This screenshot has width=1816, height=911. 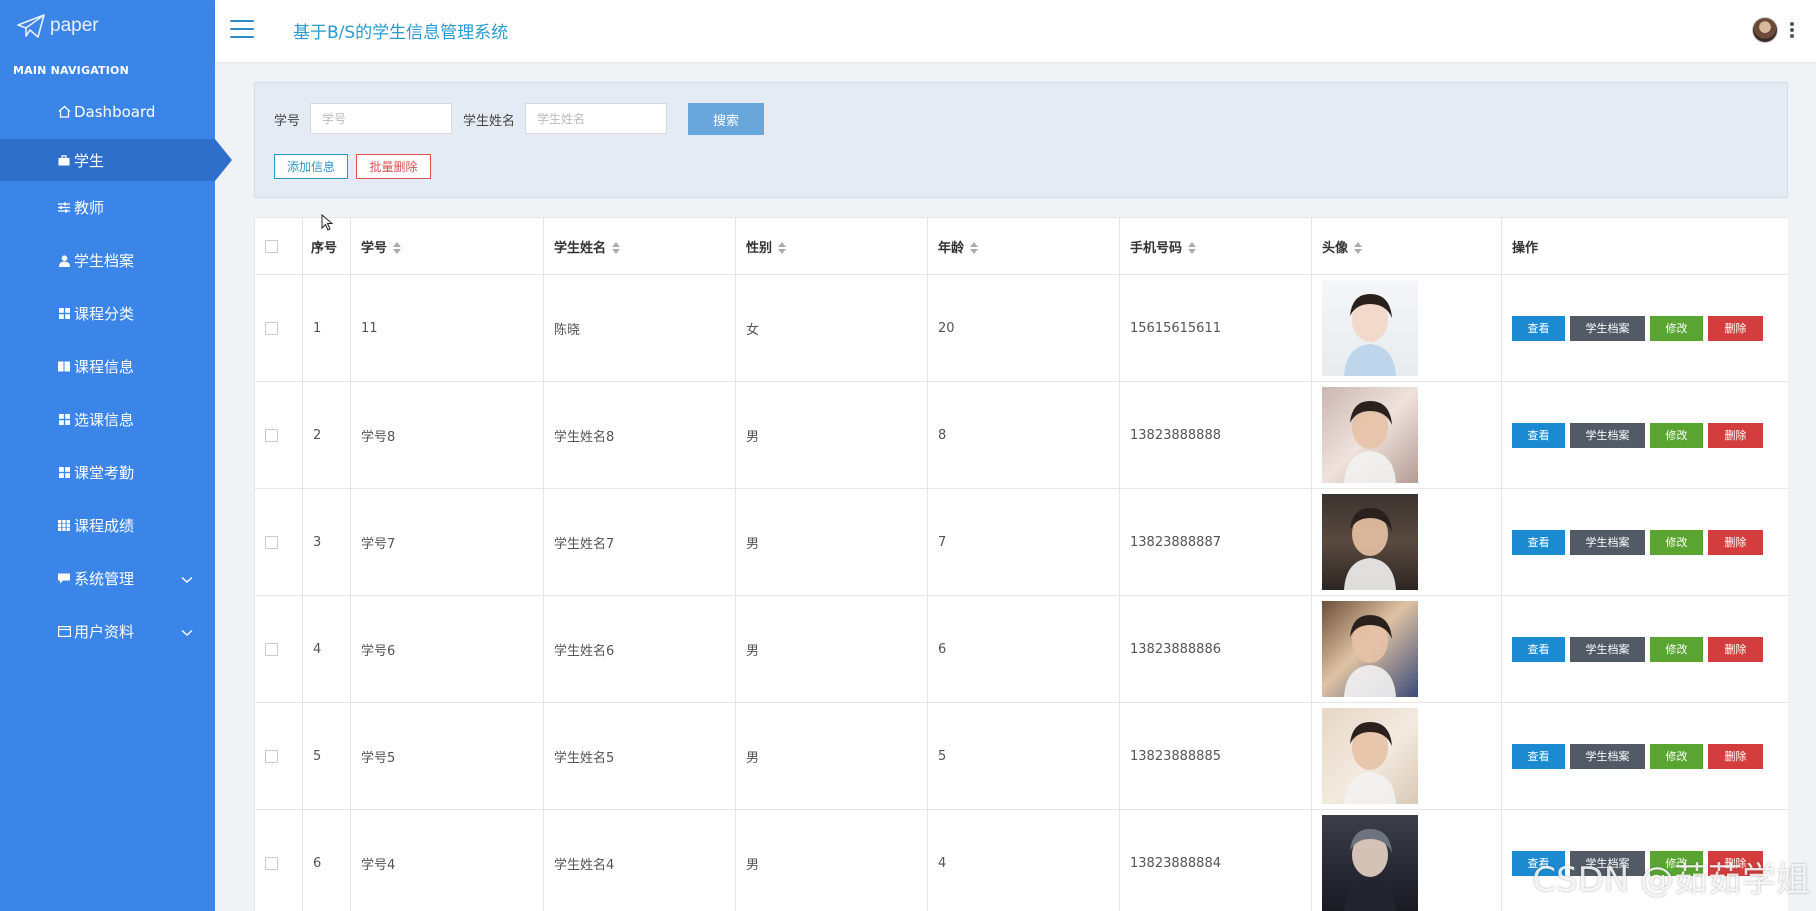 I want to click on search-button: 搜索, so click(x=726, y=119).